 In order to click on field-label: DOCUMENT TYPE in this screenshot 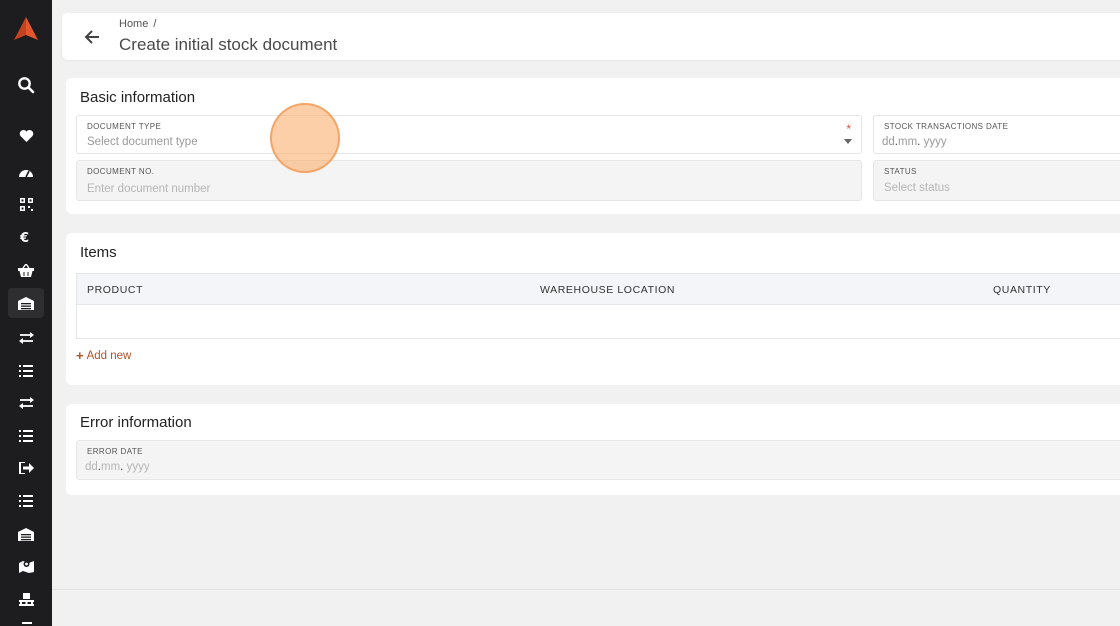, I will do `click(124, 126)`.